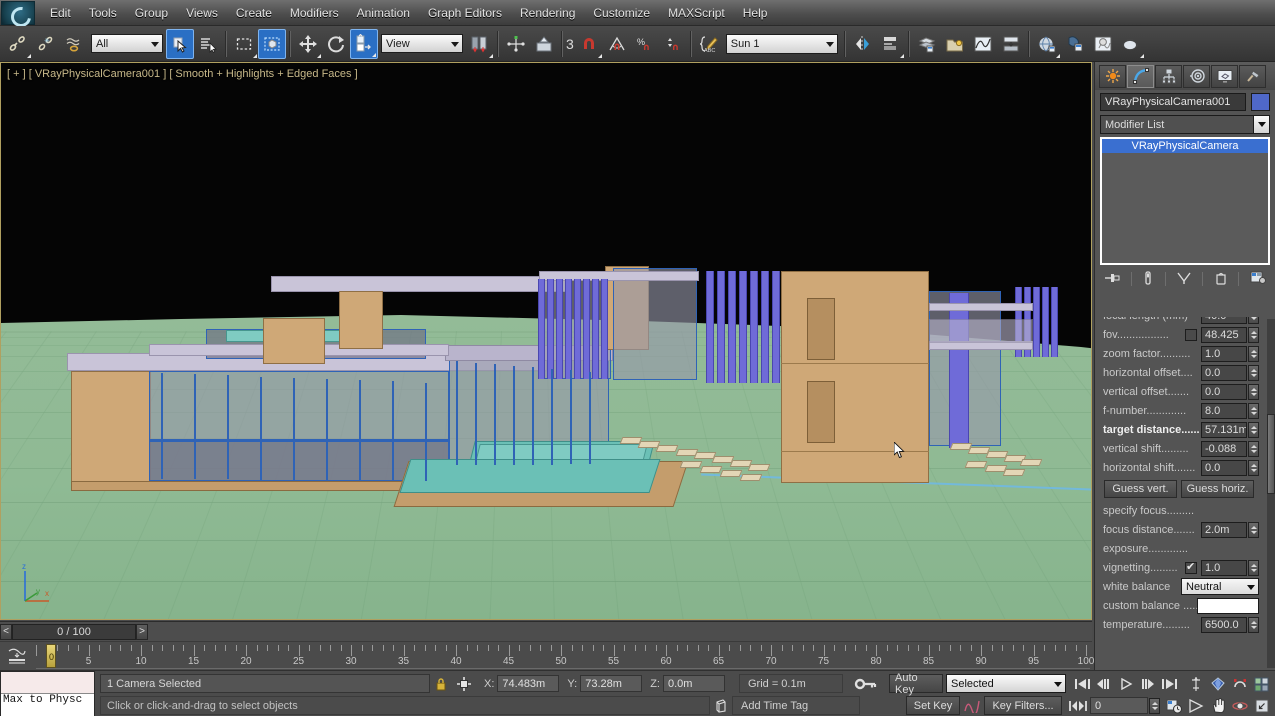 This screenshot has width=1275, height=716. Describe the element at coordinates (1224, 448) in the screenshot. I see `parameter-value-field: -0.088` at that location.